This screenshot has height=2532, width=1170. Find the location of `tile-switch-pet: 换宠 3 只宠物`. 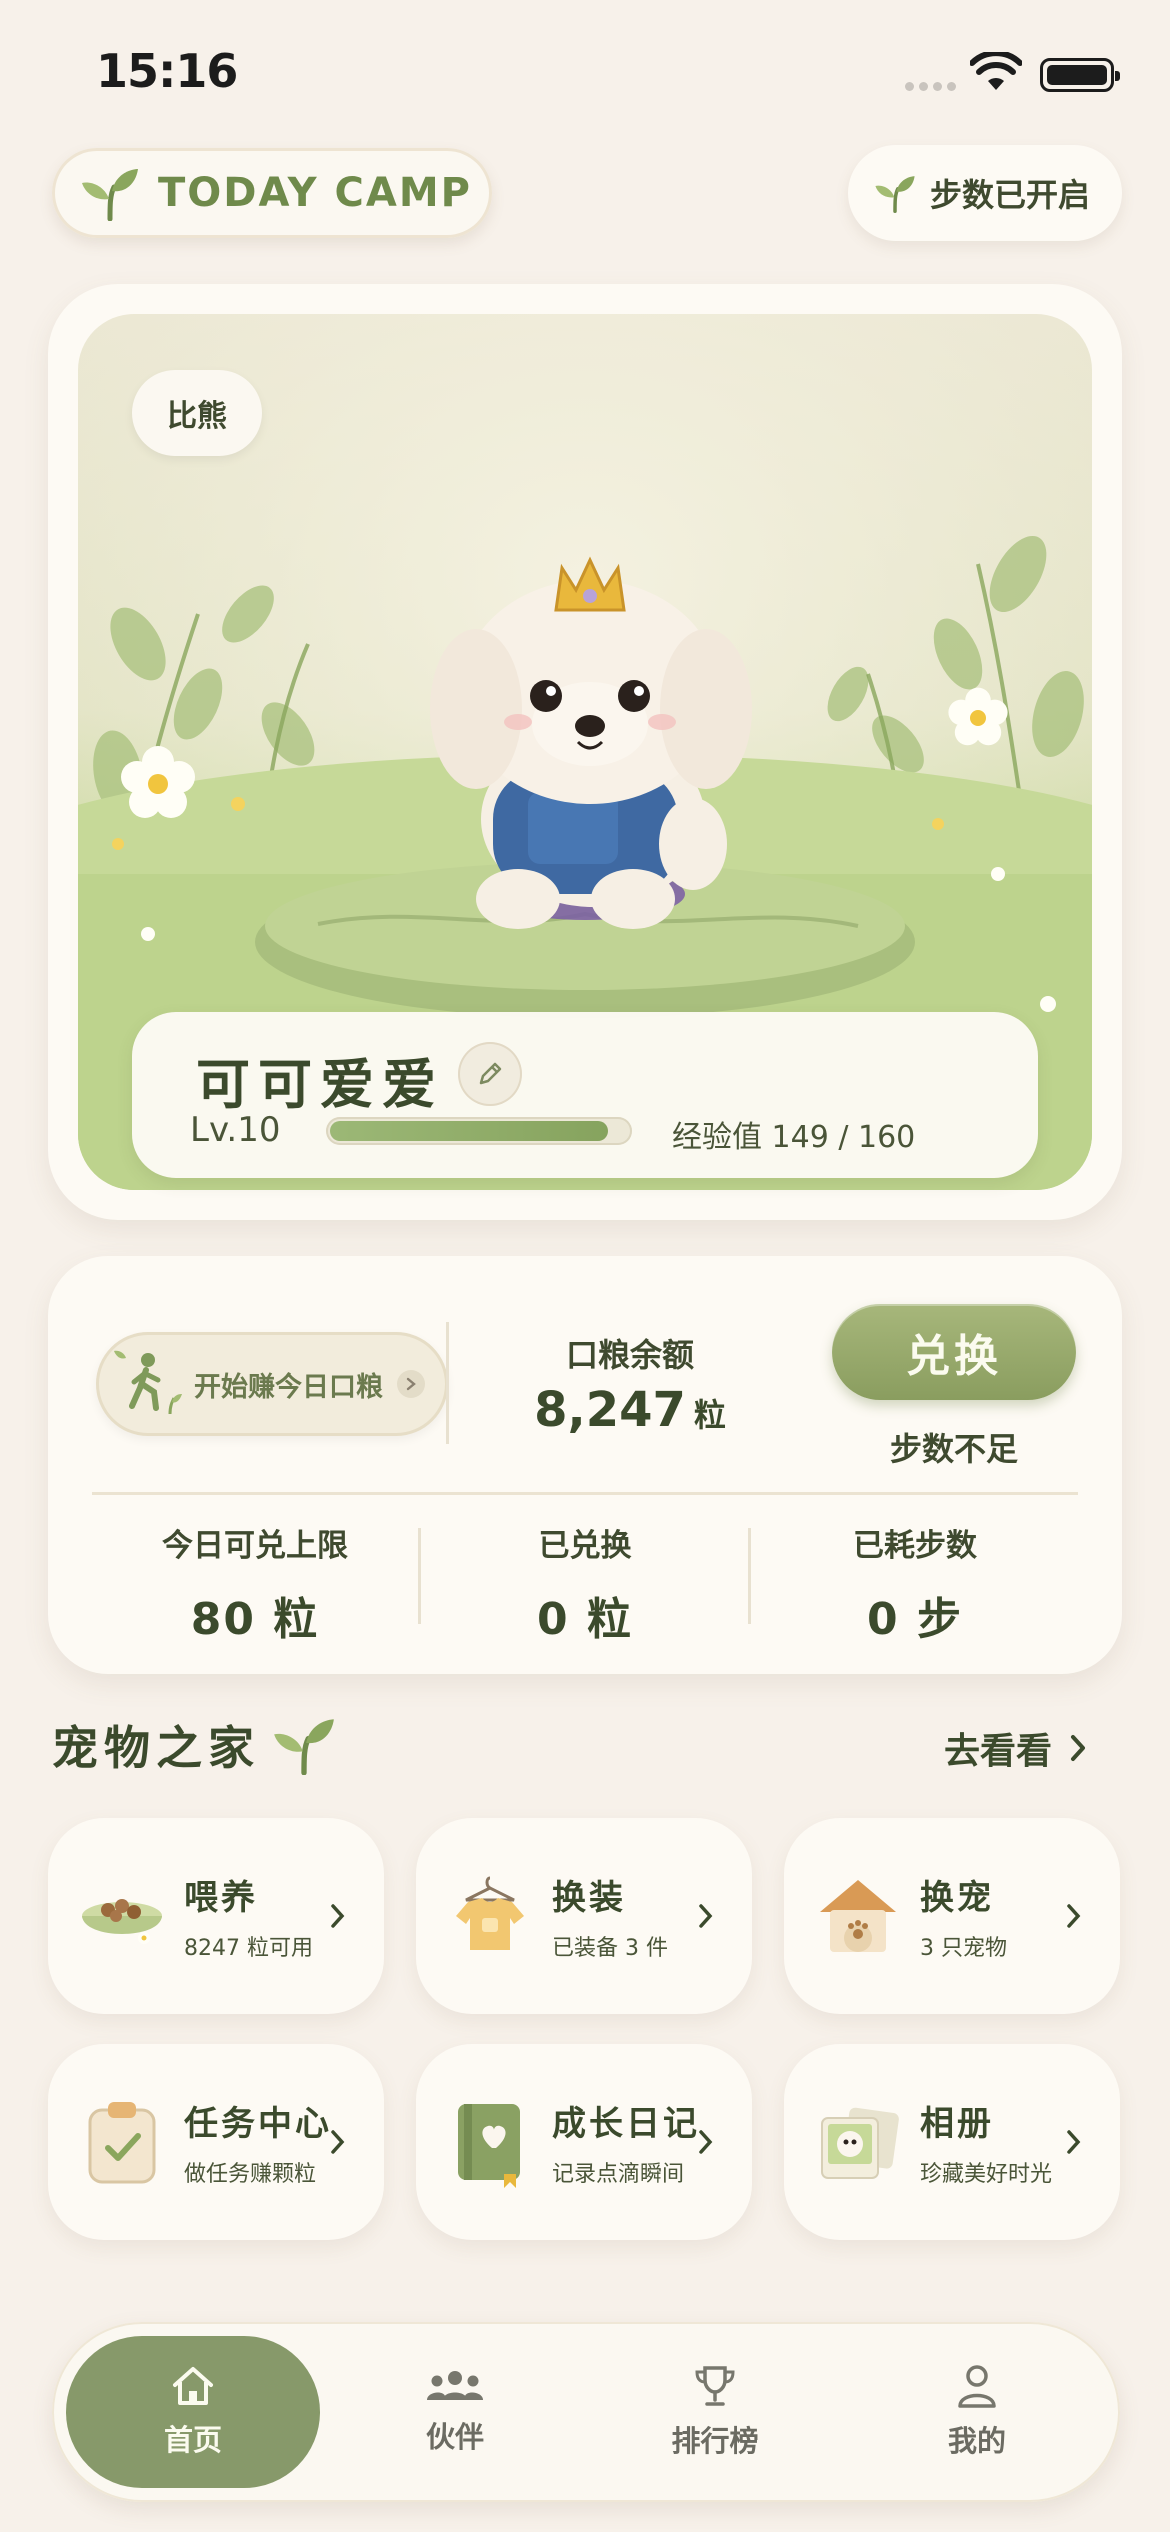

tile-switch-pet: 换宠 3 只宠物 is located at coordinates (952, 1916).